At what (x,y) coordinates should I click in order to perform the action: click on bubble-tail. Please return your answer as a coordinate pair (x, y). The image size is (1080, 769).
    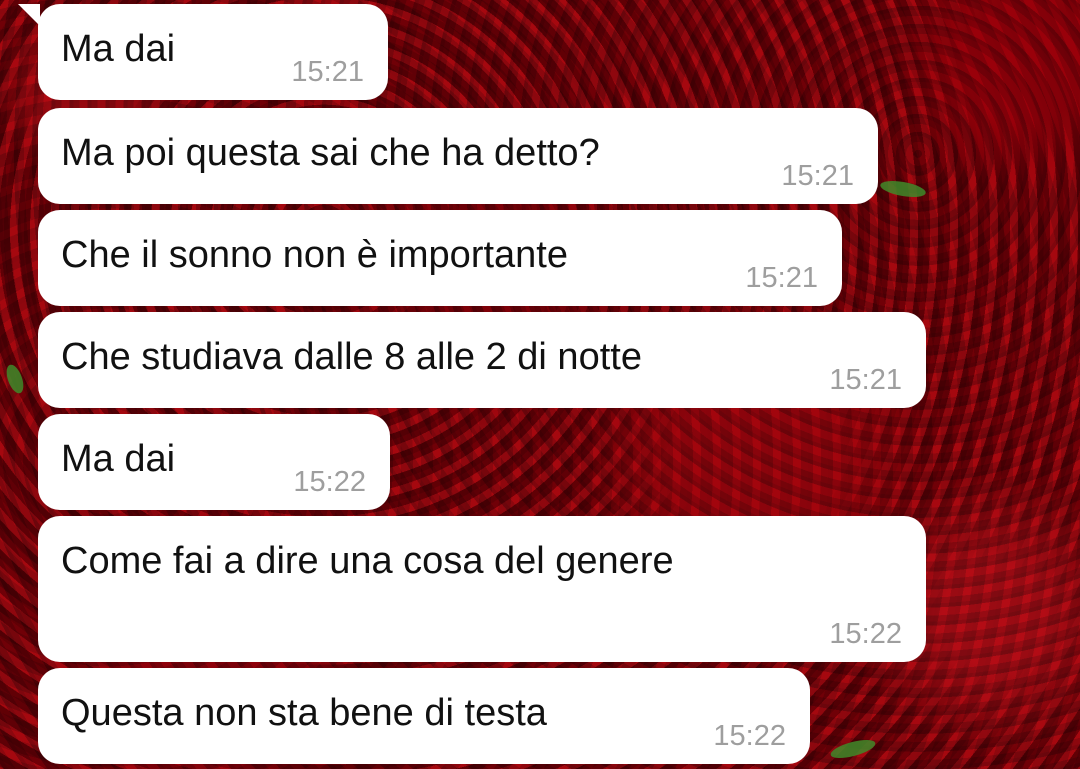
    Looking at the image, I should click on (29, 15).